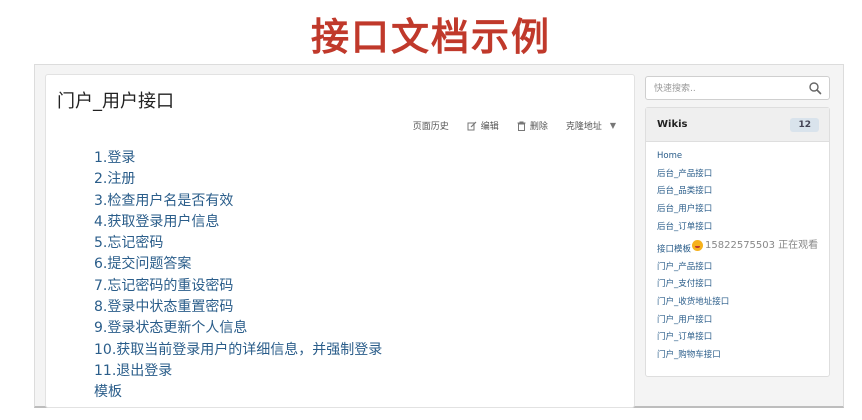 The width and height of the screenshot is (862, 420). What do you see at coordinates (698, 245) in the screenshot?
I see `grin-emoji-icon` at bounding box center [698, 245].